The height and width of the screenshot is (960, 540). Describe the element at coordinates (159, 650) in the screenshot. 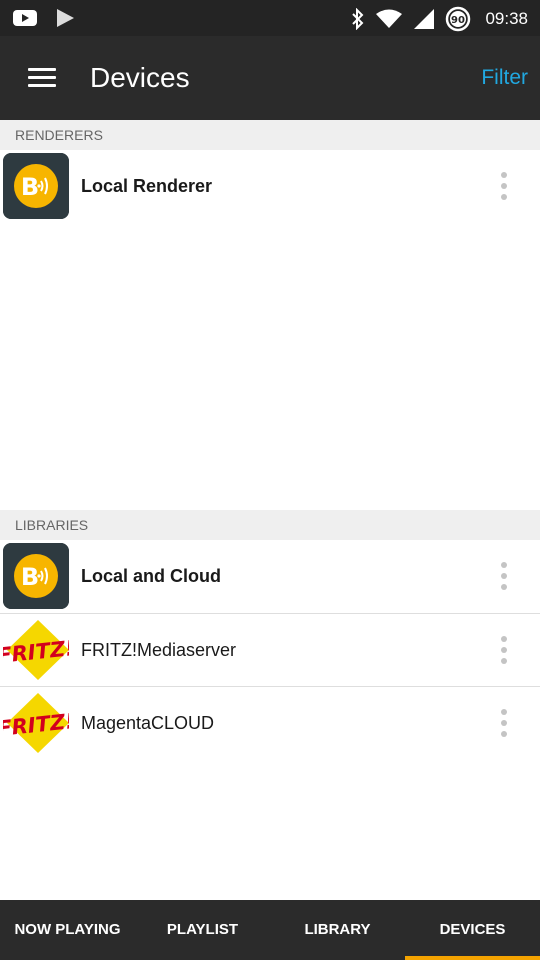

I see `device-name: FRITZ!Mediaserver` at that location.